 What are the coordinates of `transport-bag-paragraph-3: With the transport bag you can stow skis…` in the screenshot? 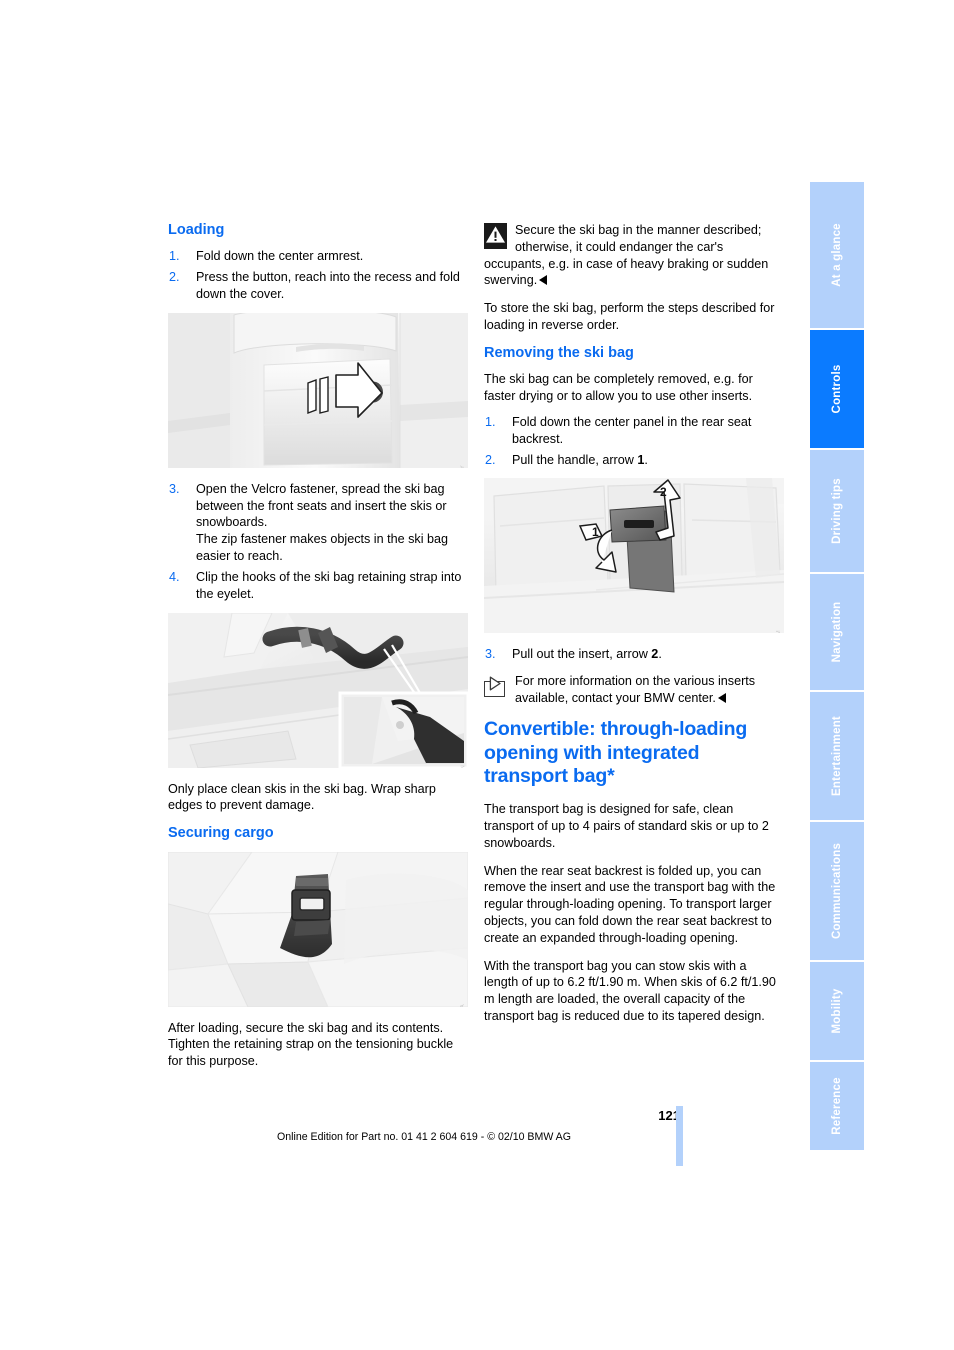 It's located at (630, 991).